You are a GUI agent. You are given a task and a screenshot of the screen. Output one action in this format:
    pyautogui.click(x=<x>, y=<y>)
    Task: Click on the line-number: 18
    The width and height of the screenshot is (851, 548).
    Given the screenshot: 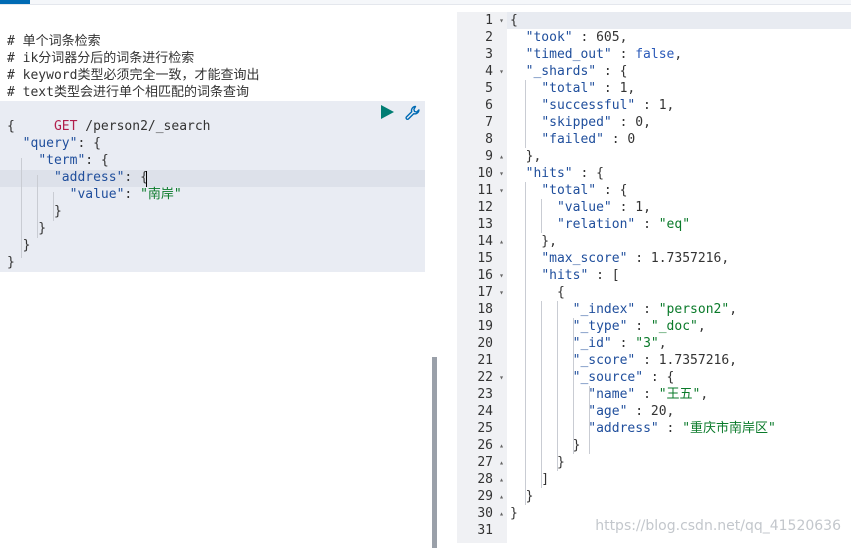 What is the action you would take?
    pyautogui.click(x=482, y=309)
    